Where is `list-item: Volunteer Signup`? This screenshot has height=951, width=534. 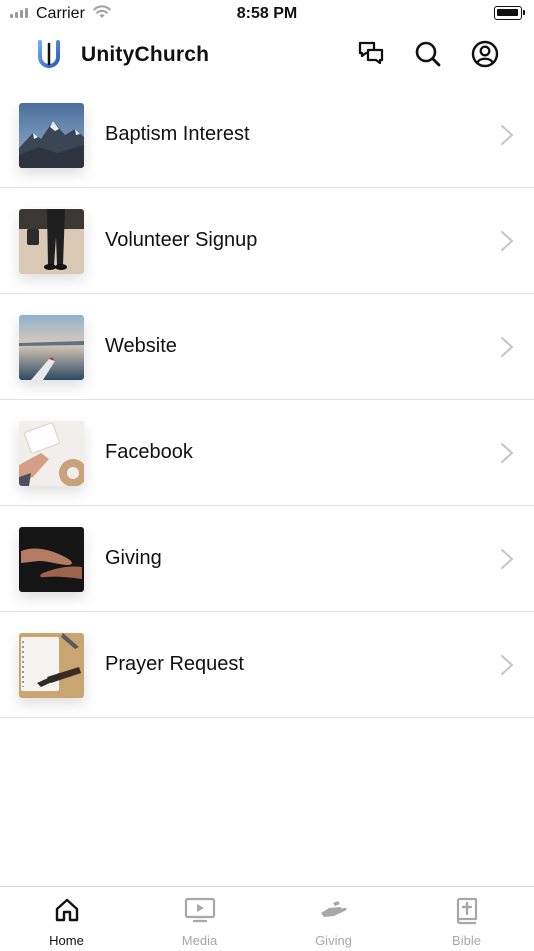 list-item: Volunteer Signup is located at coordinates (267, 241).